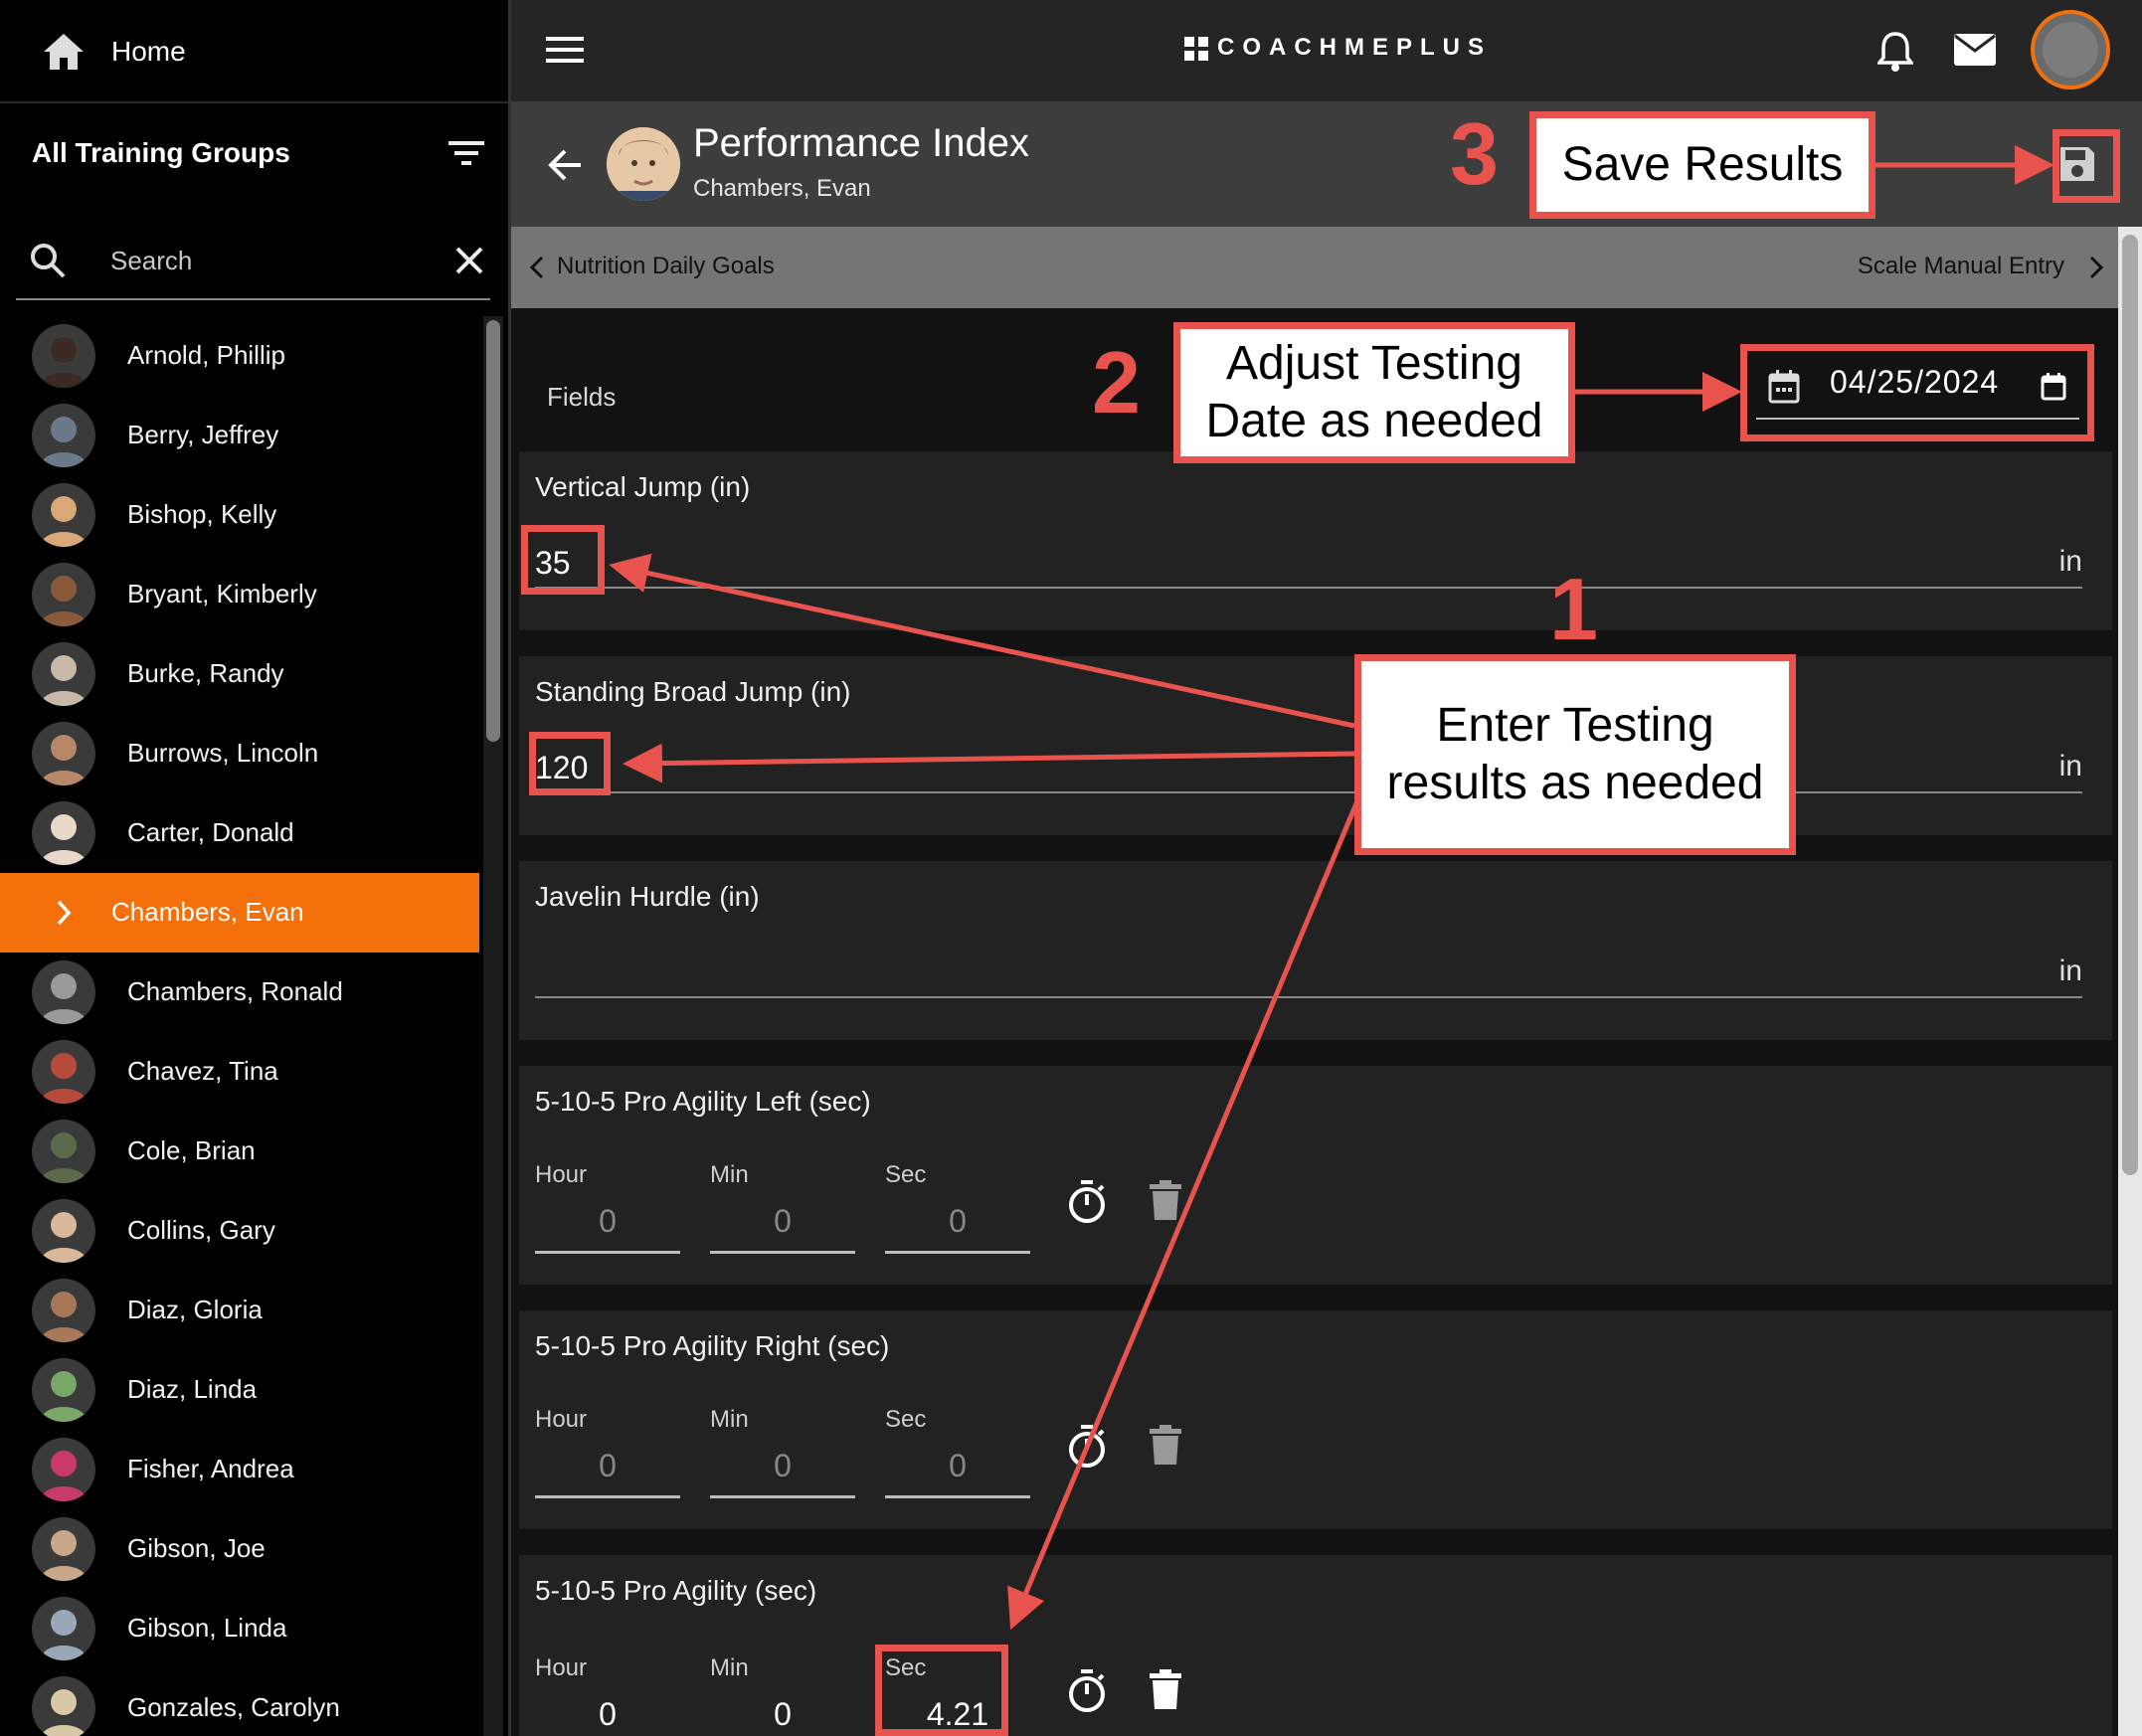 The height and width of the screenshot is (1736, 2142). What do you see at coordinates (2096, 267) in the screenshot?
I see `chevron-right-icon` at bounding box center [2096, 267].